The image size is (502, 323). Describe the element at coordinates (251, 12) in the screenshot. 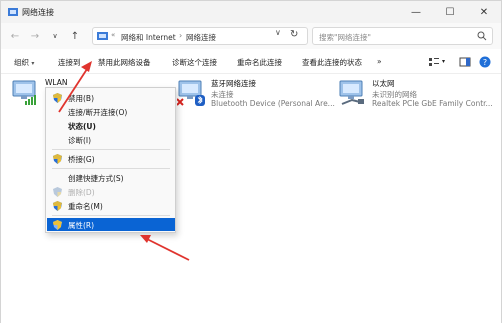

I see `title-bar: 网络连接 — ☐ ✕` at that location.